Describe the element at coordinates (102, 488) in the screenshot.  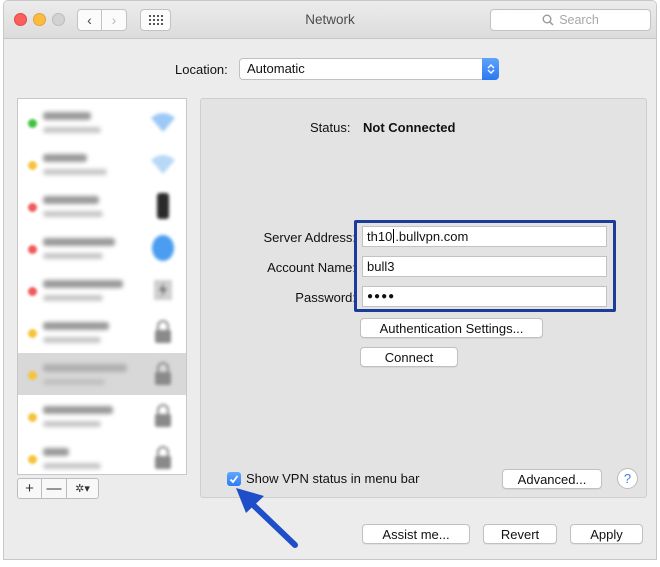
I see `sidebar-toolbar: + — ✲▾` at that location.